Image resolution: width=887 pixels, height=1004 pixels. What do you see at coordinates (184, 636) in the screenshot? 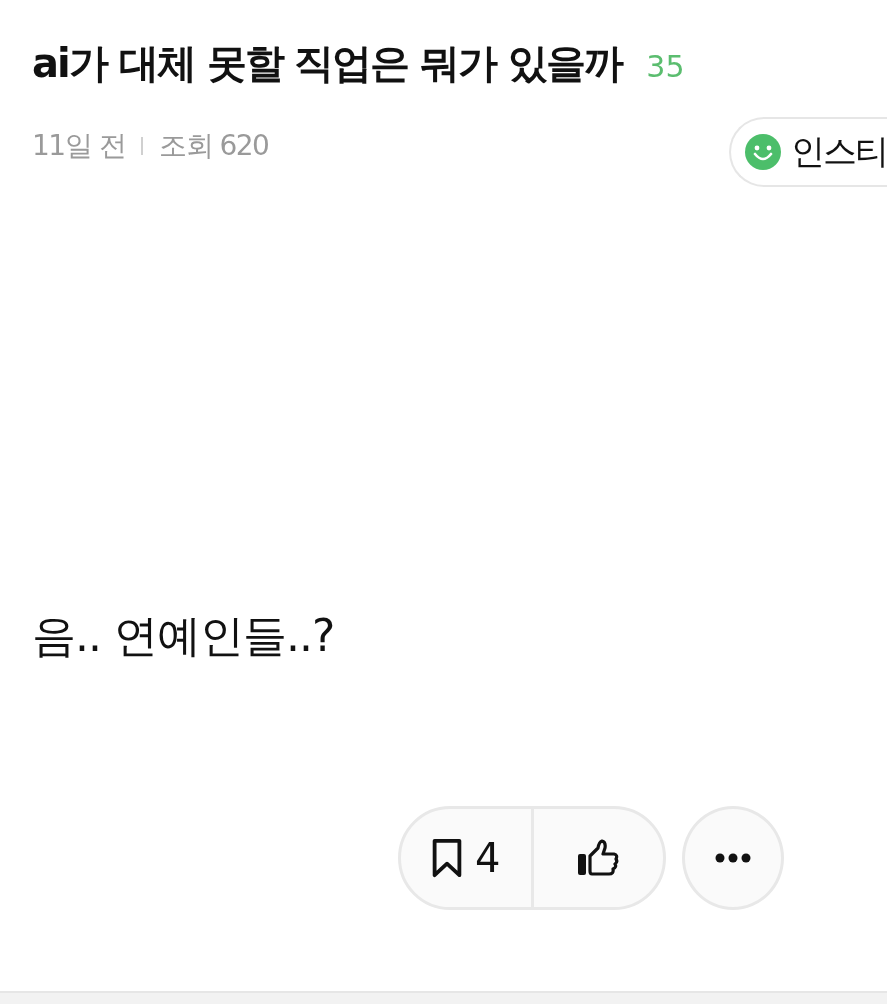
I see `post-body: 음.. 연예인들..?` at bounding box center [184, 636].